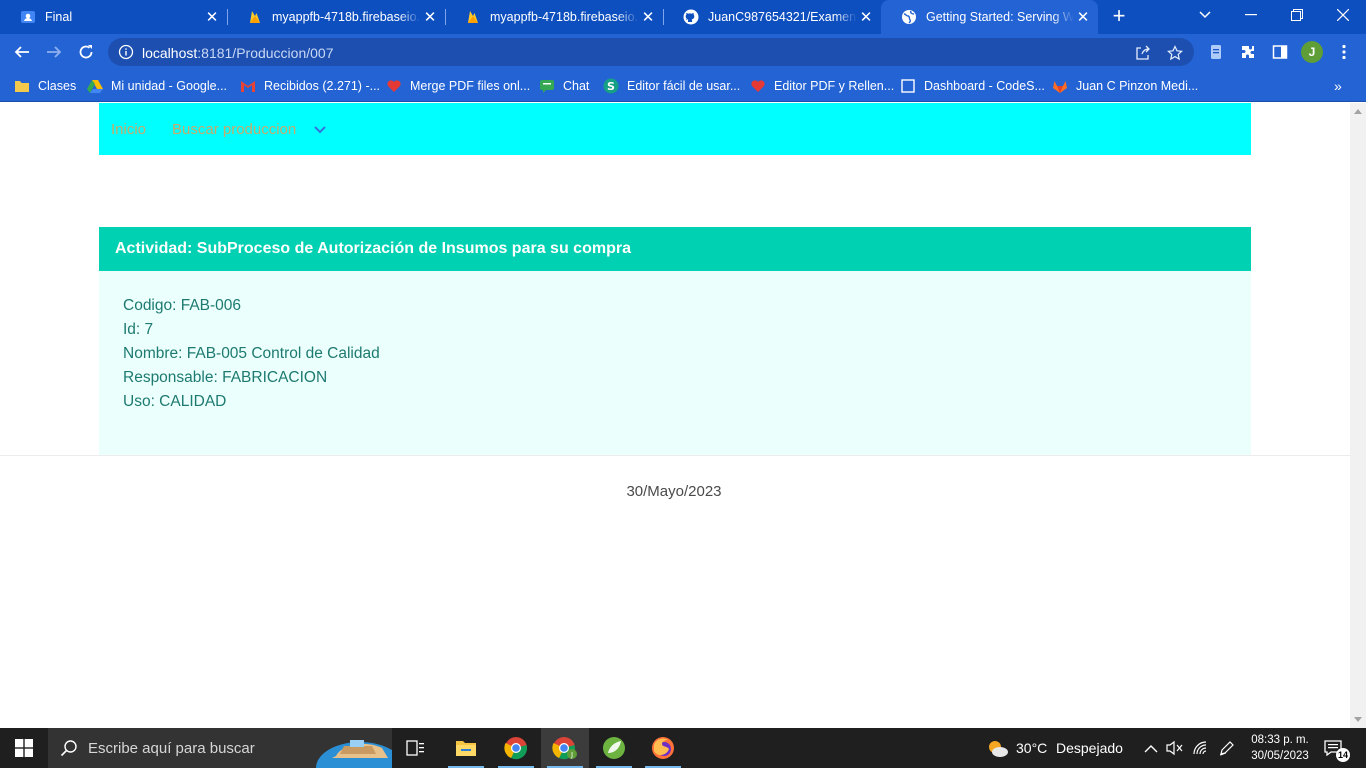  I want to click on clock-date: 30/05/2023, so click(1280, 756).